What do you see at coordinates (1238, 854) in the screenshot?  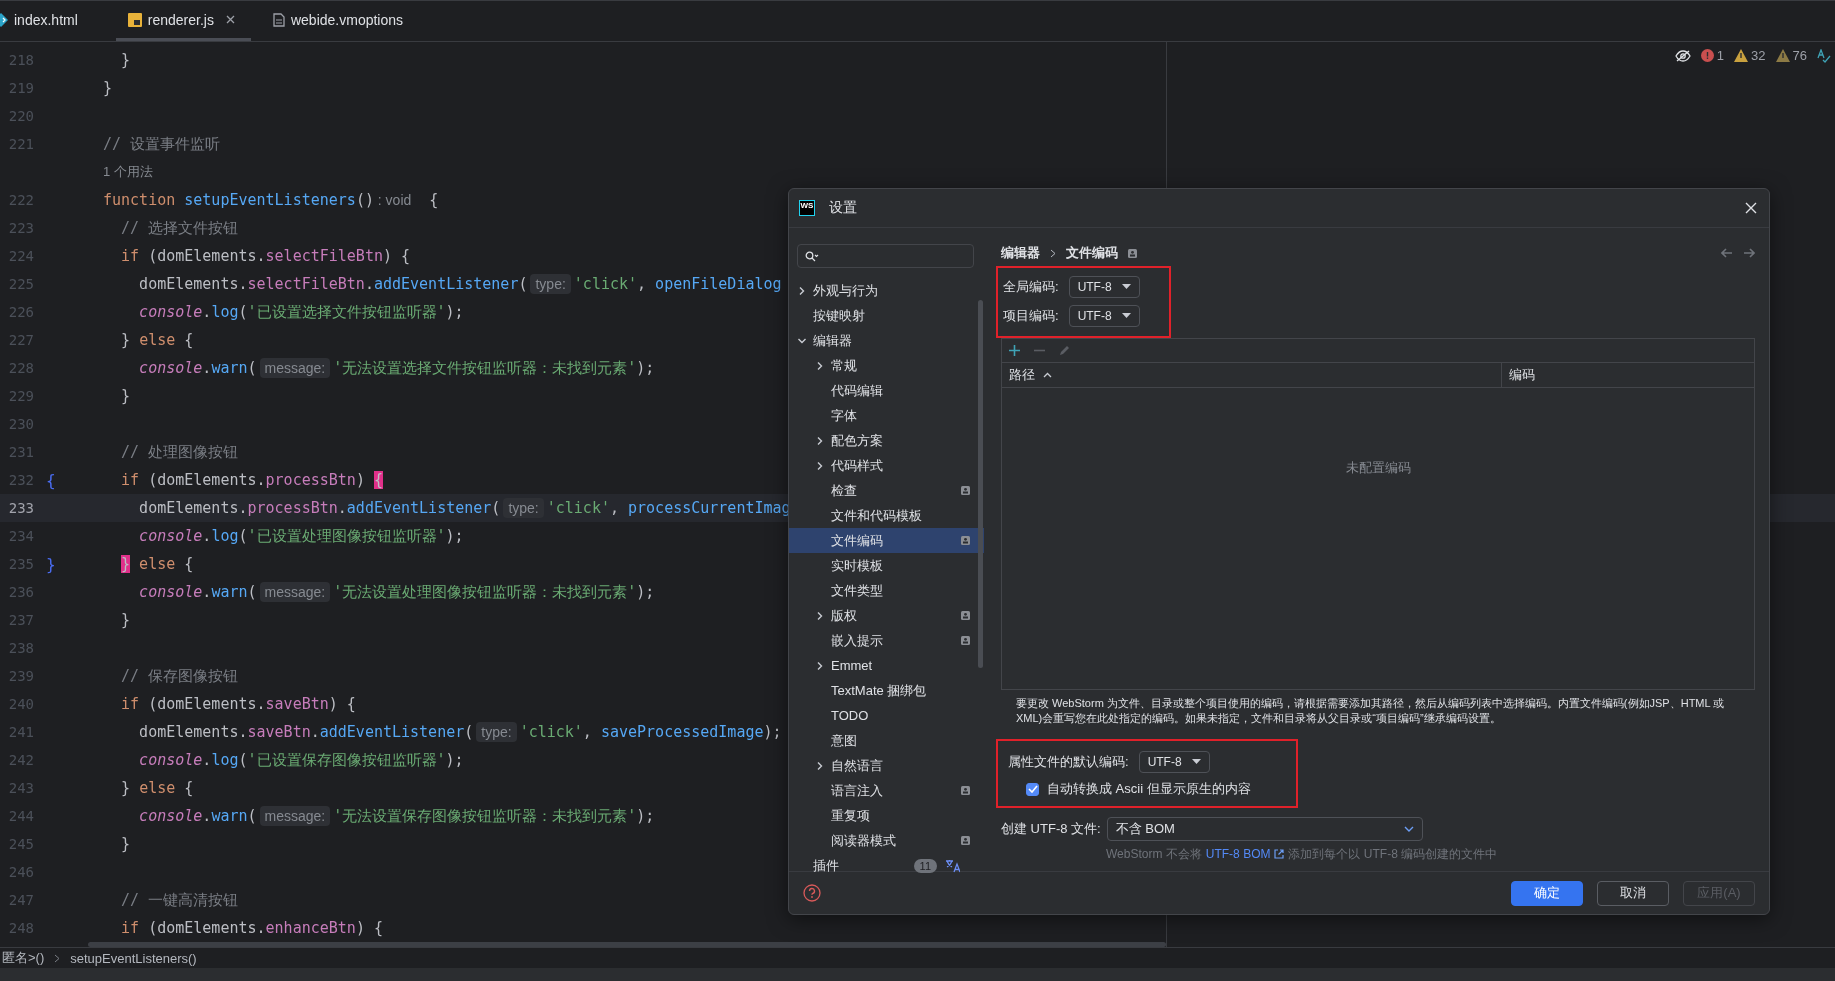 I see `bom-link: UTF-8 BOM` at bounding box center [1238, 854].